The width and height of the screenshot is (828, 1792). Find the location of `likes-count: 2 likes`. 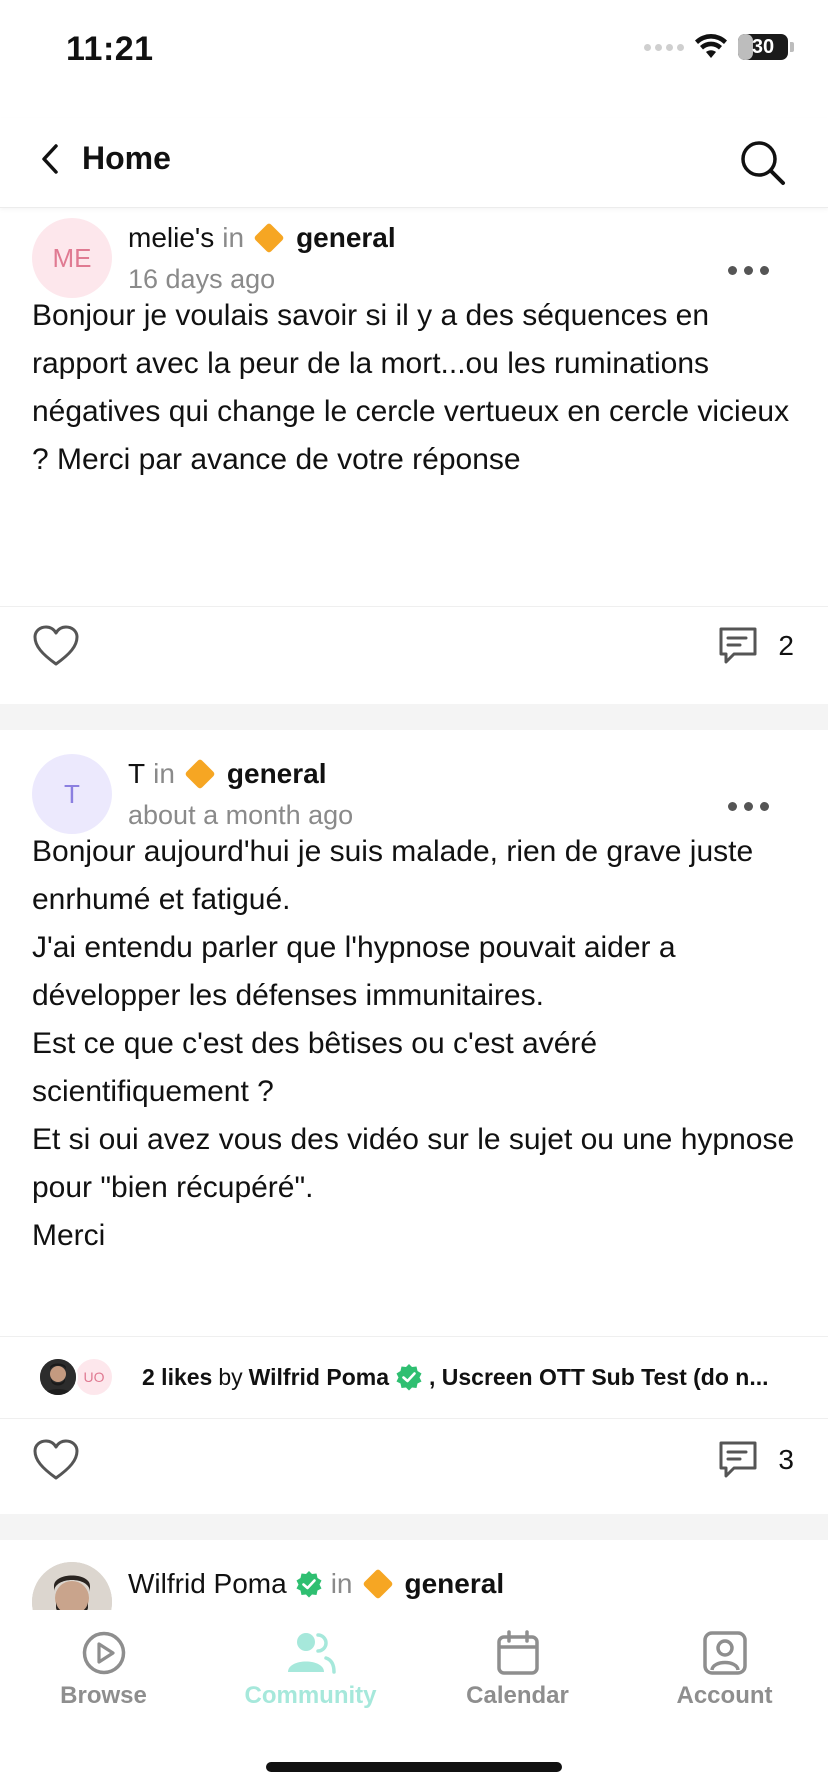

likes-count: 2 likes is located at coordinates (177, 1376).